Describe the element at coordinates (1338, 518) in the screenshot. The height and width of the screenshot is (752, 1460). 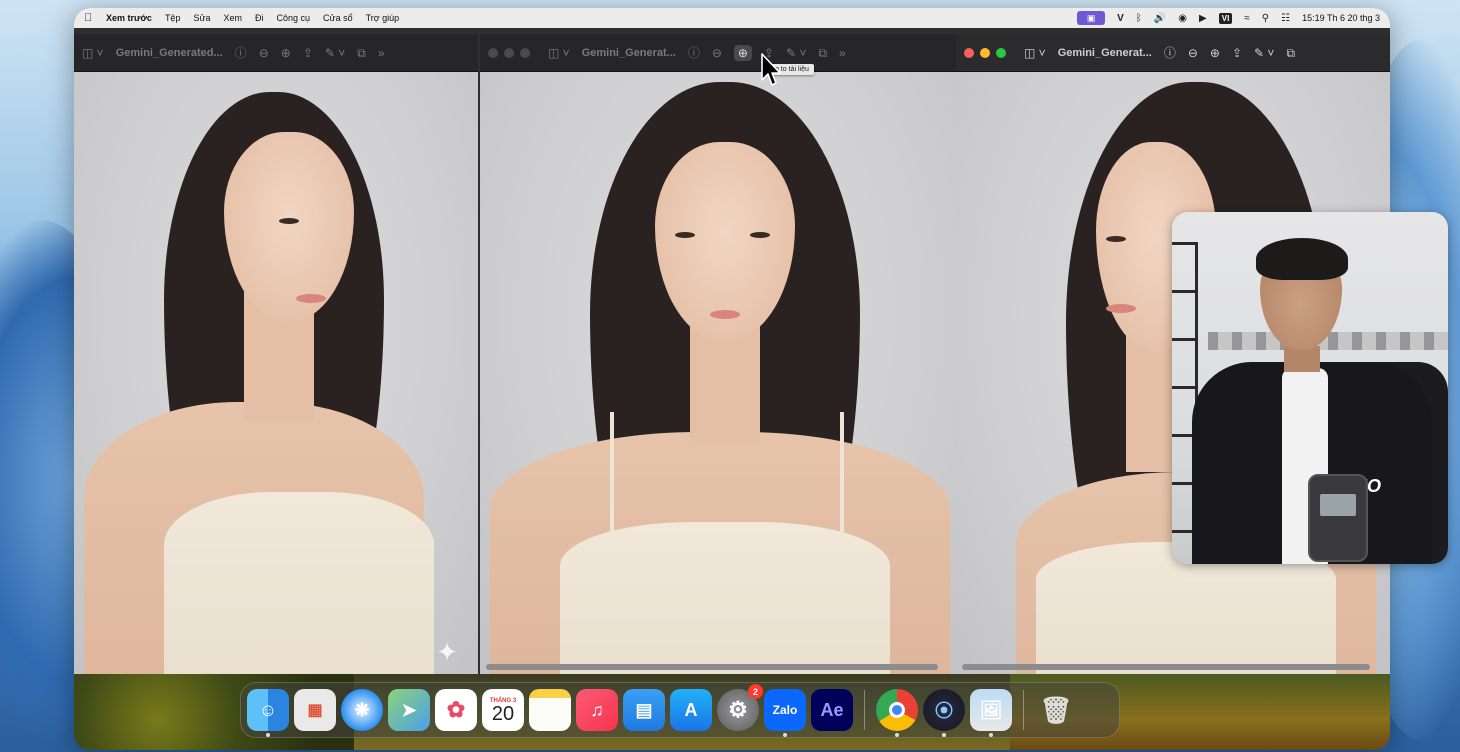
I see `audio-recorder` at that location.